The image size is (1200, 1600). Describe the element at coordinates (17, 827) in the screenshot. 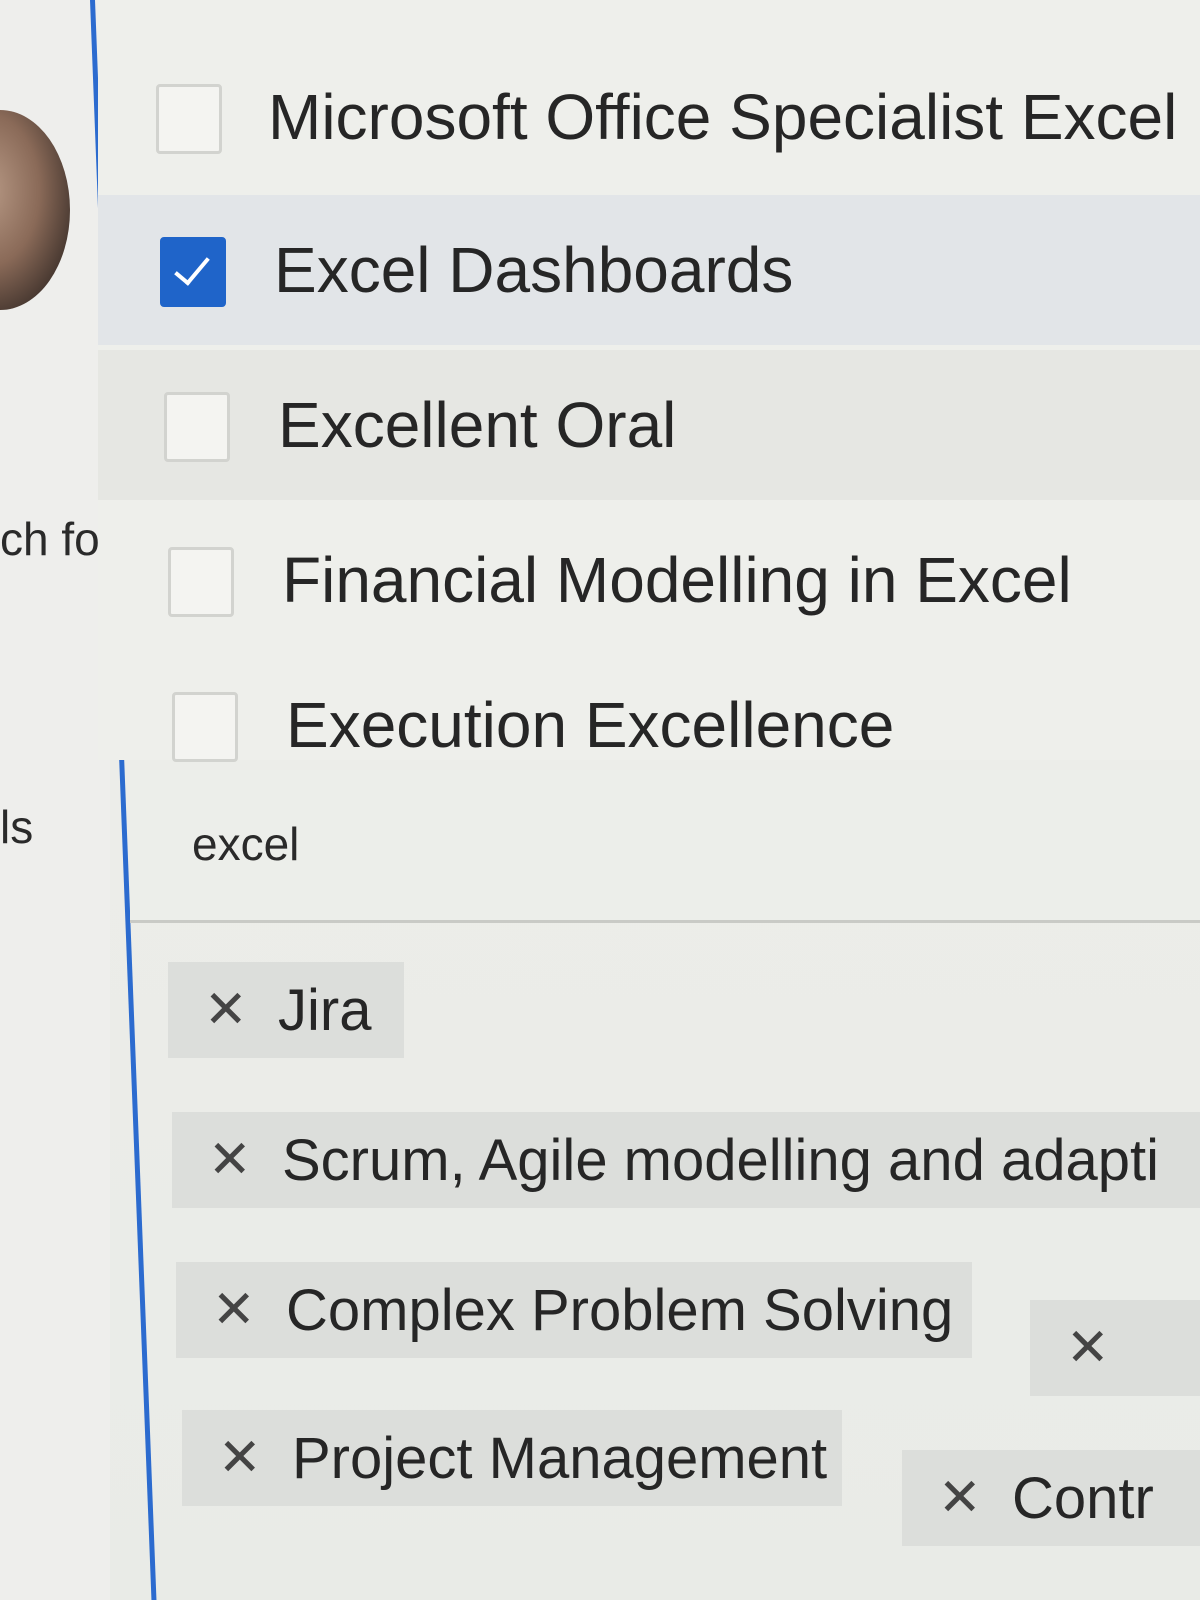

I see `background-text-fragment: ls` at that location.